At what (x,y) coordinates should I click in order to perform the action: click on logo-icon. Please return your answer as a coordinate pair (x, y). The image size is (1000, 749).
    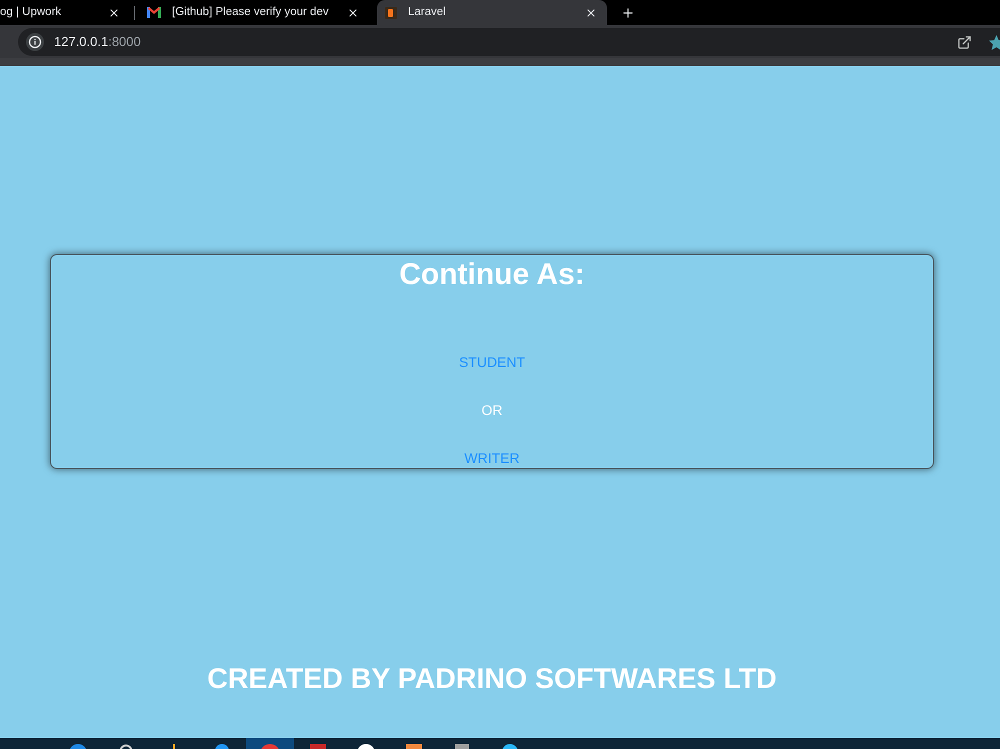
    Looking at the image, I should click on (391, 12).